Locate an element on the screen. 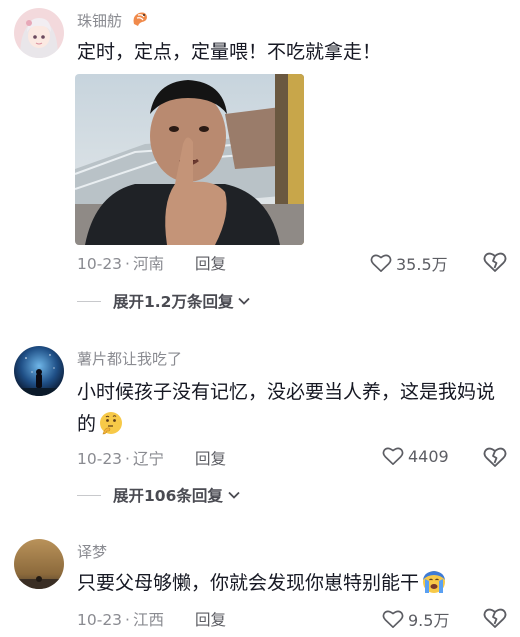 This screenshot has width=520, height=637. dislike-button is located at coordinates (495, 620).